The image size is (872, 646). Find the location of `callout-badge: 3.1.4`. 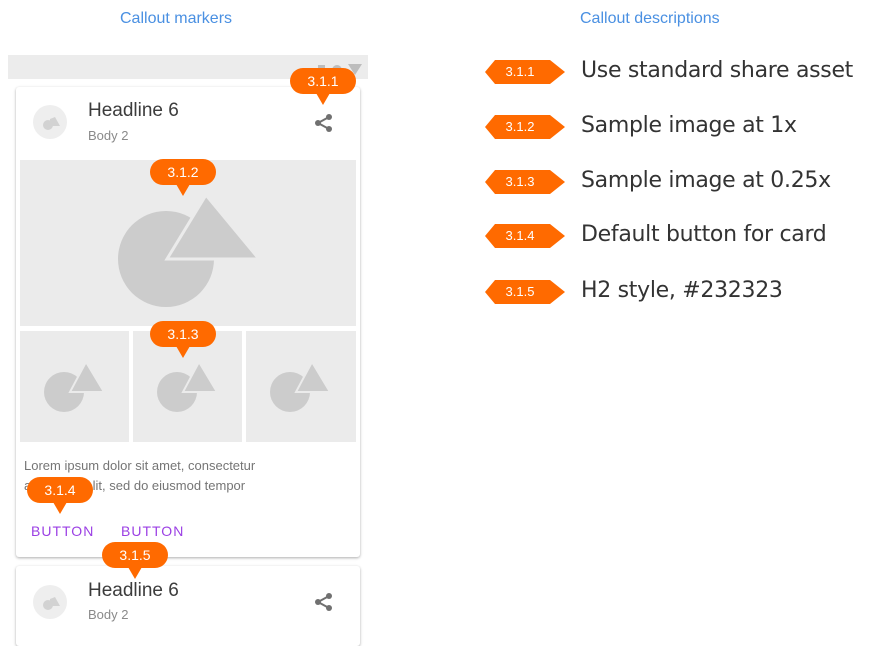

callout-badge: 3.1.4 is located at coordinates (525, 236).